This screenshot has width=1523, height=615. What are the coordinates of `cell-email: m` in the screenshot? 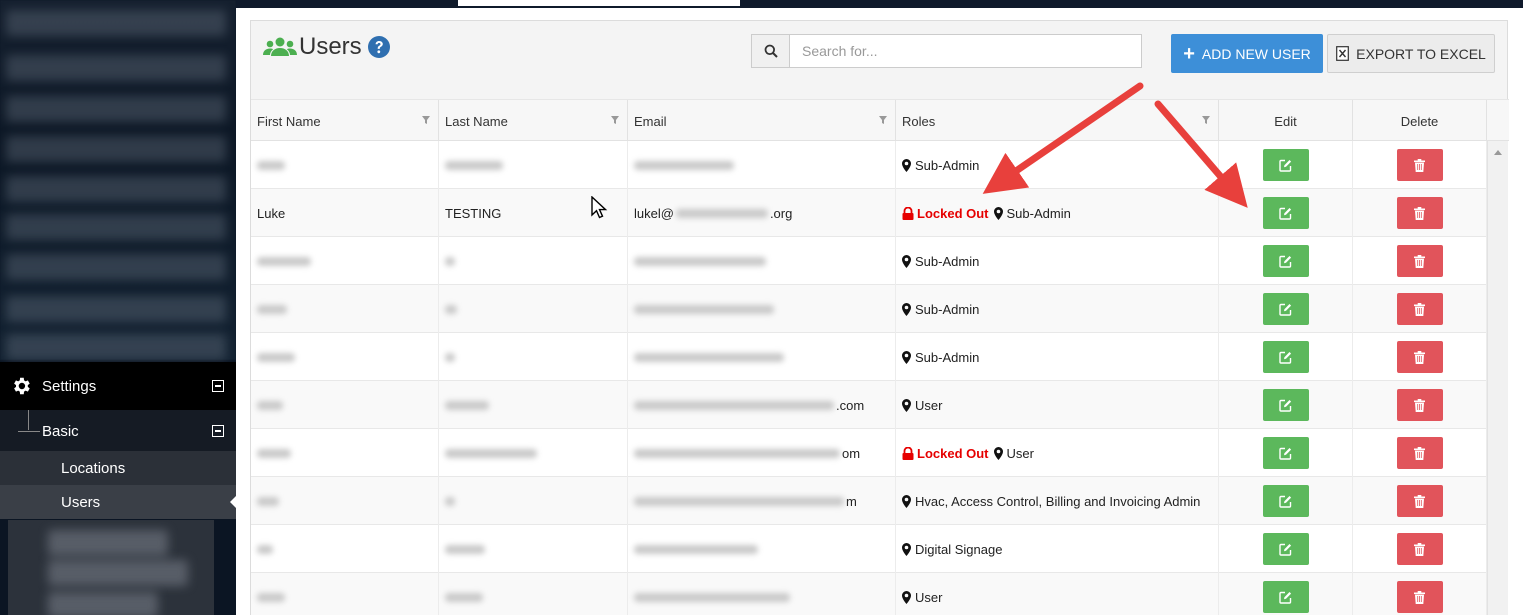 It's located at (762, 501).